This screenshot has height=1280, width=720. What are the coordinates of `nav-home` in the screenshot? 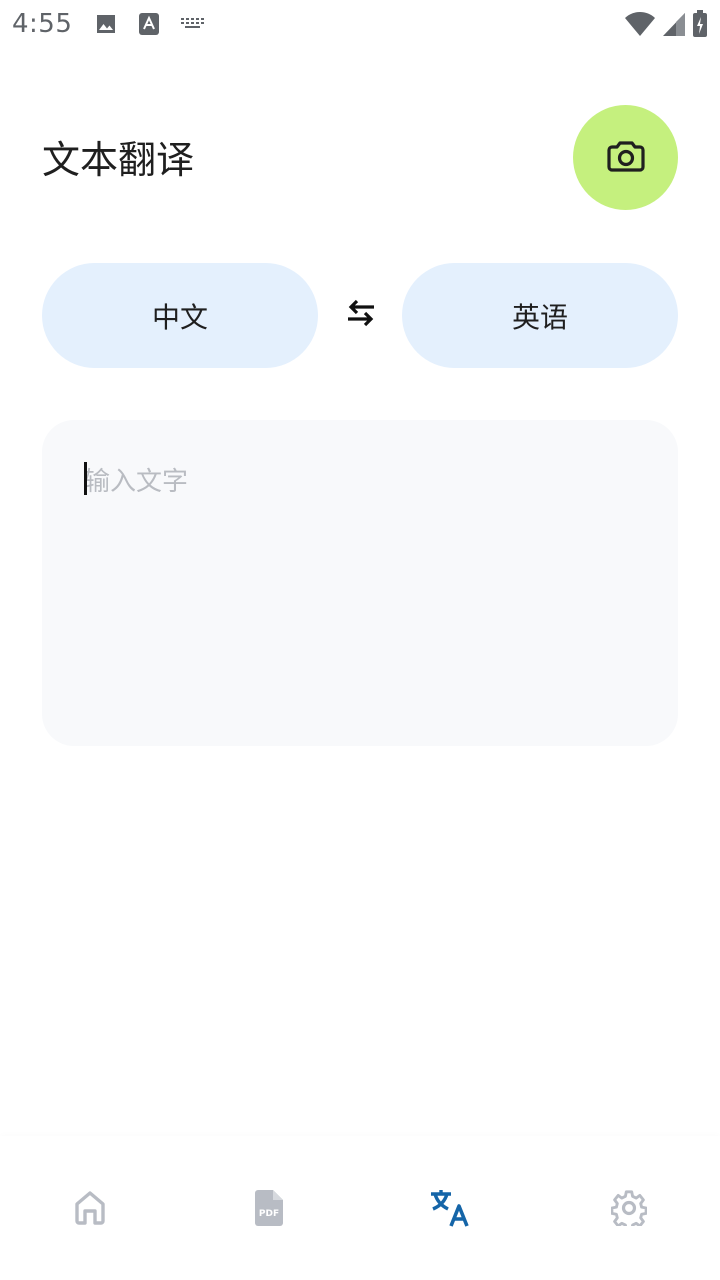 It's located at (90, 1210).